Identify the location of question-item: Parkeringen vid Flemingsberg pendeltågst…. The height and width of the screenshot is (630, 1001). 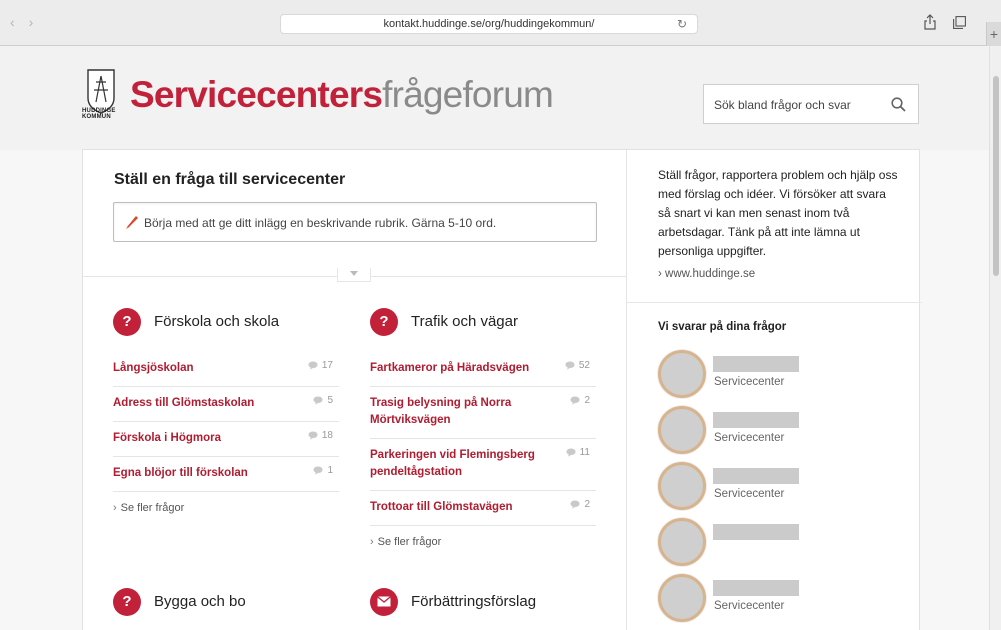
(483, 465).